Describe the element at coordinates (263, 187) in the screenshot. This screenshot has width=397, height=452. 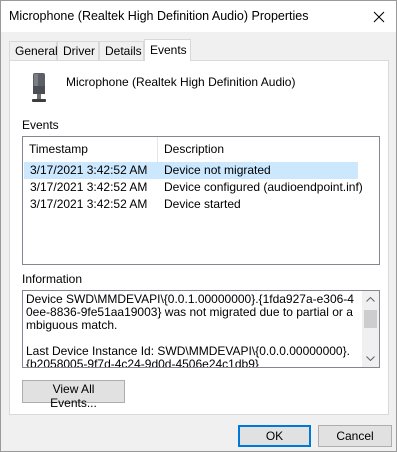
I see `event-description: Device configured (audioendpoint.inf)` at that location.